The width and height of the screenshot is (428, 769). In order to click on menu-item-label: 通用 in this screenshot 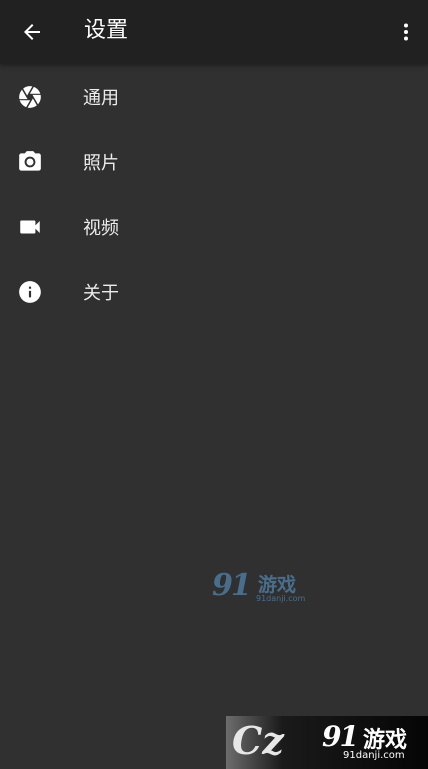, I will do `click(101, 98)`.